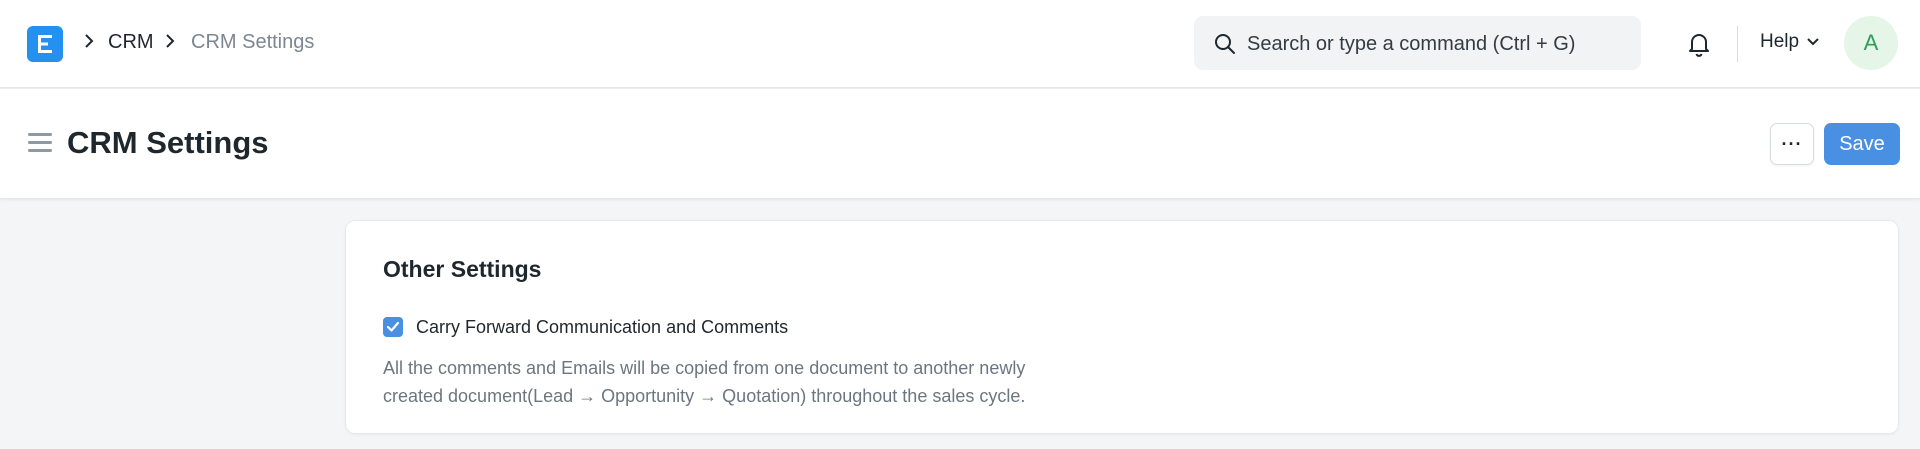 This screenshot has width=1920, height=449. What do you see at coordinates (168, 142) in the screenshot?
I see `page-title: CRM Settings` at bounding box center [168, 142].